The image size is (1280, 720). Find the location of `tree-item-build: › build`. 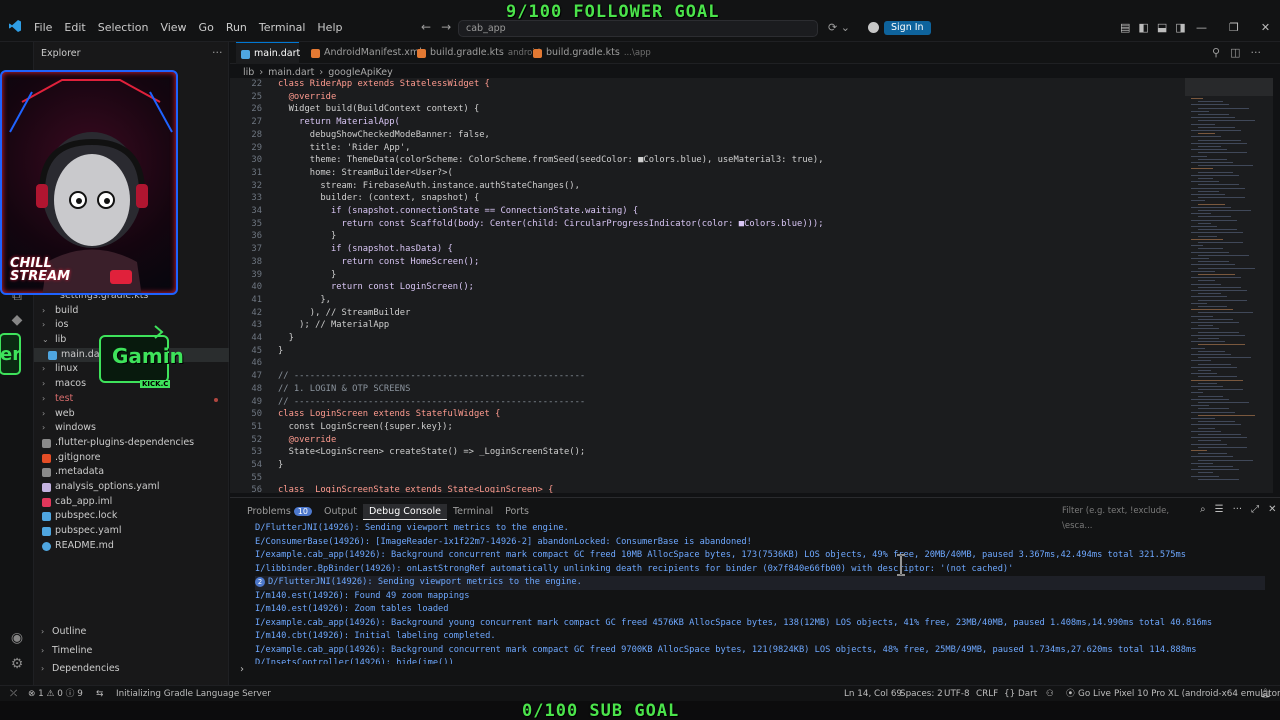

tree-item-build: › build is located at coordinates (131, 311).